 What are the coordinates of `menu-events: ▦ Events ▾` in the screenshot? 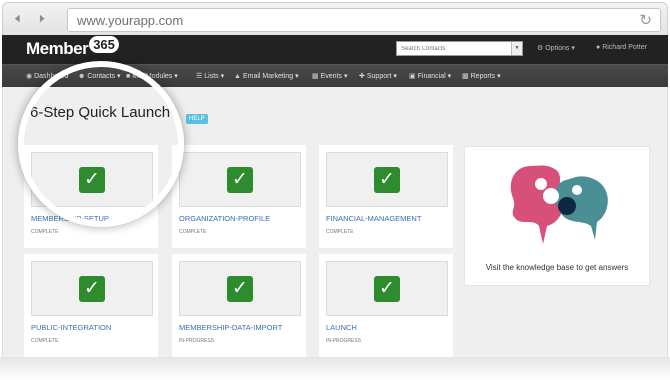 It's located at (330, 76).